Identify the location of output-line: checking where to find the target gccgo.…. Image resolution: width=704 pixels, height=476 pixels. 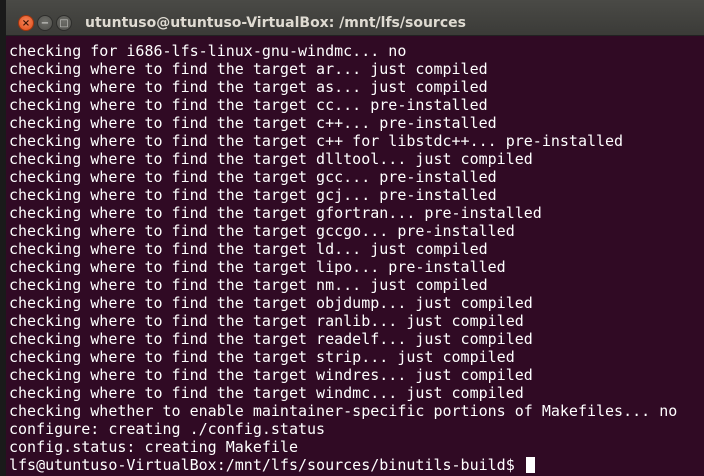
(262, 231).